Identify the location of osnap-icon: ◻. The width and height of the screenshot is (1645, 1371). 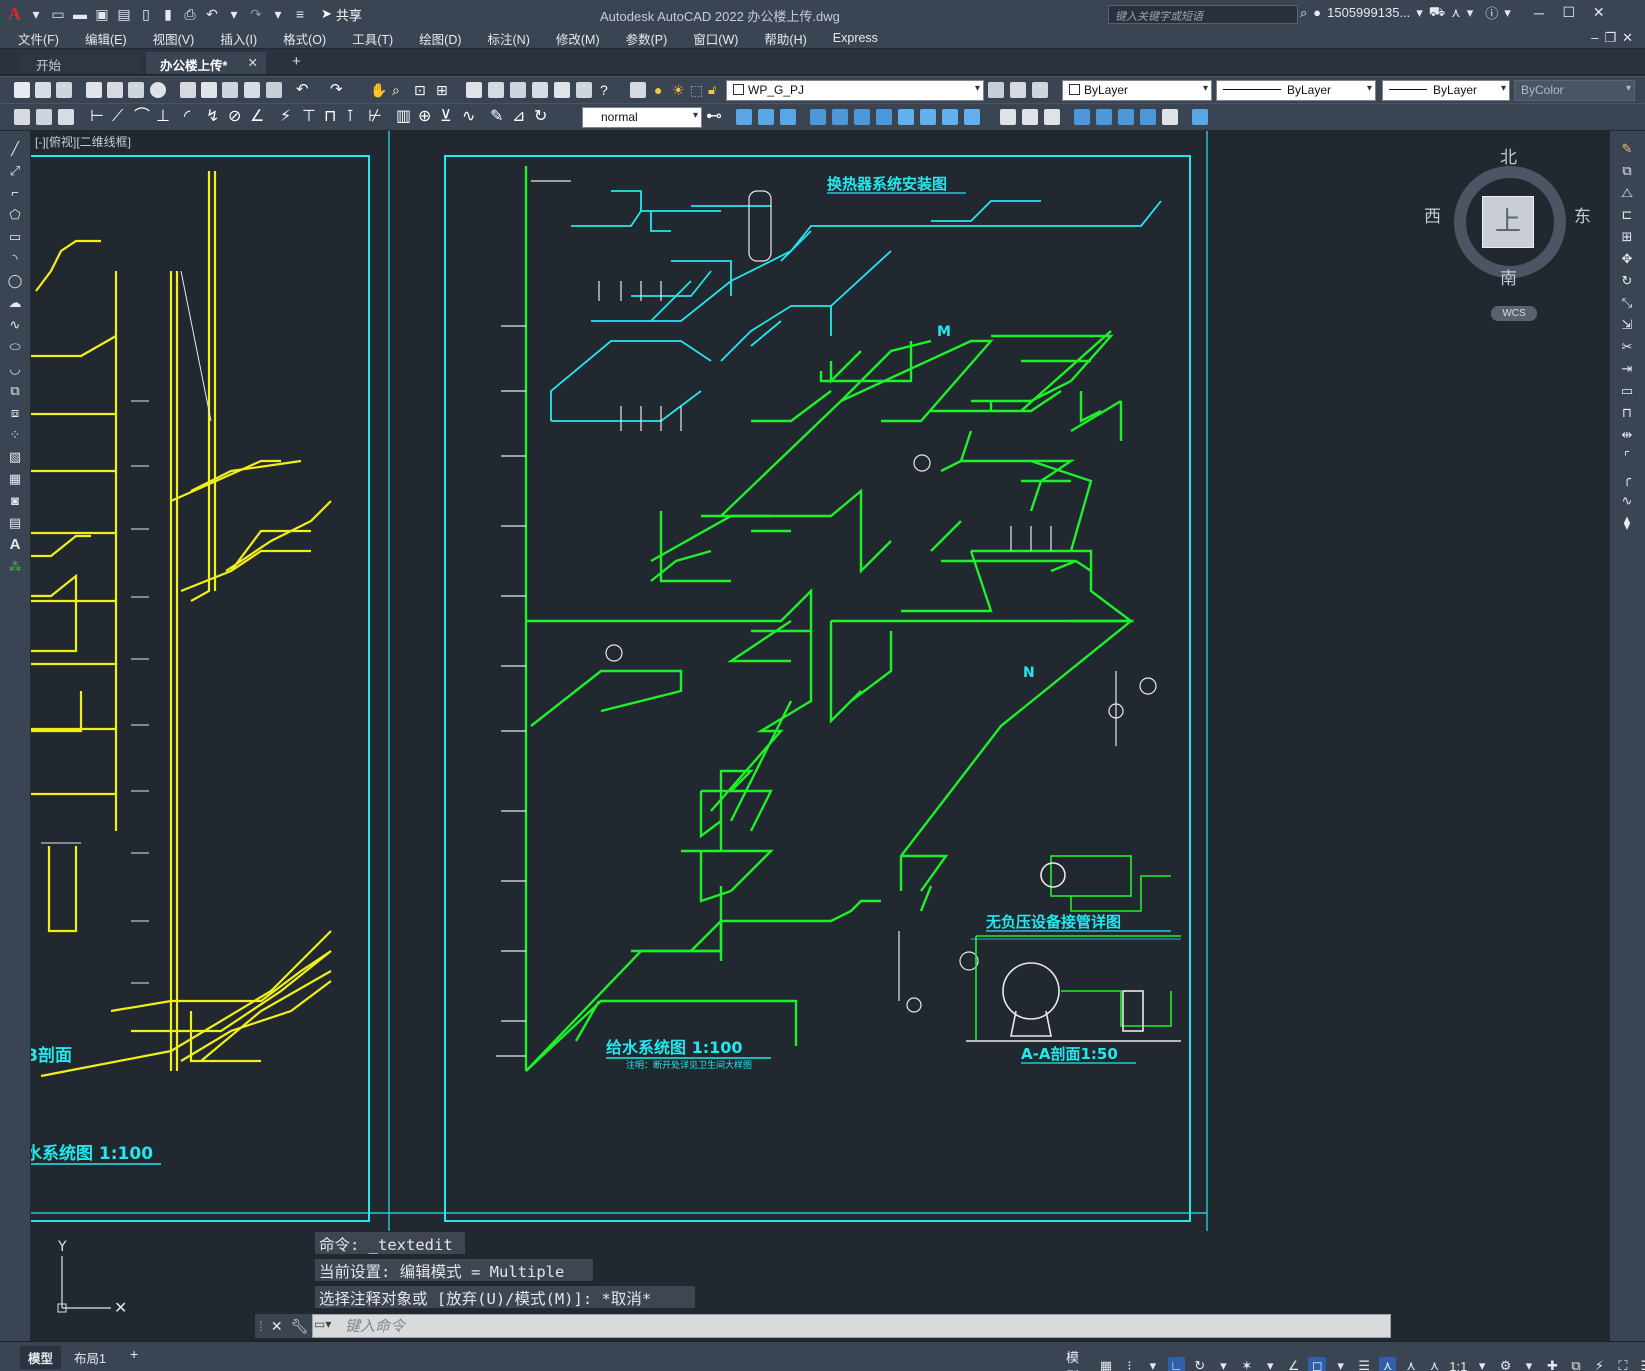
(1317, 1364).